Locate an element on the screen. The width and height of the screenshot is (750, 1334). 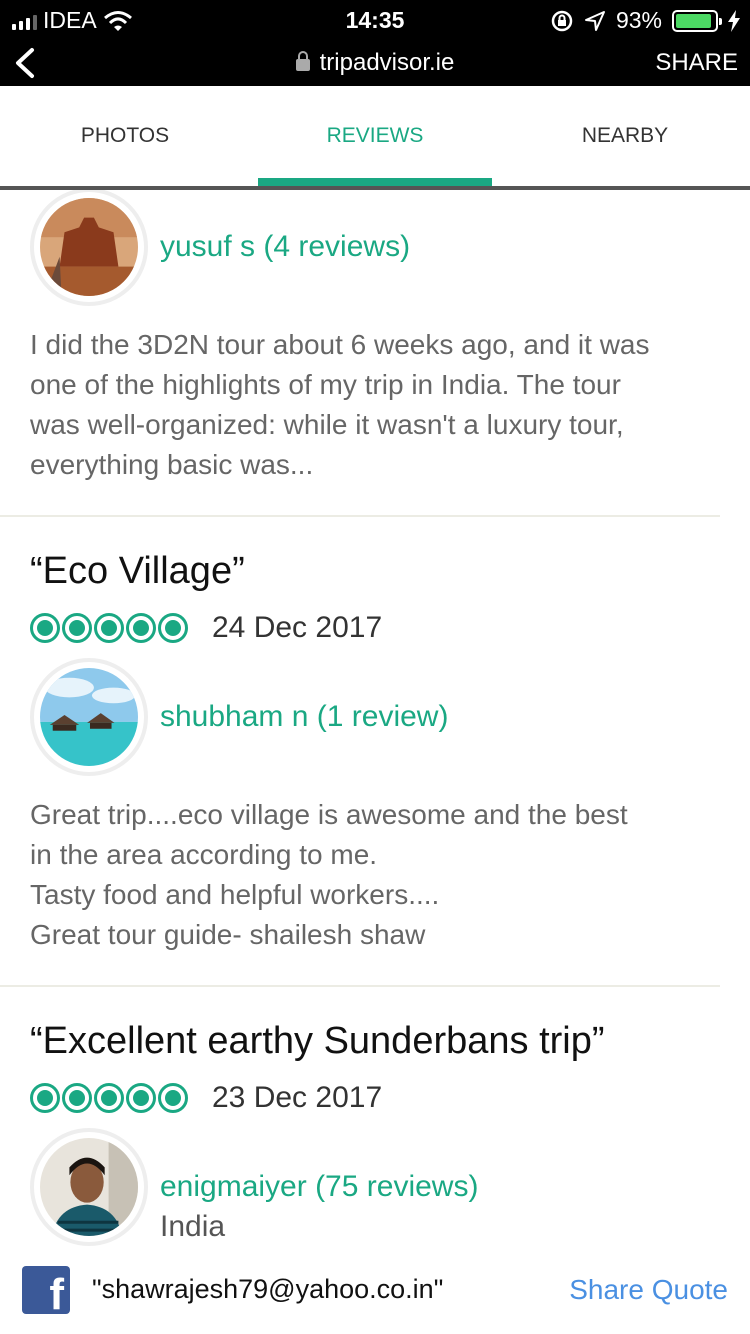
rotation-lock-icon is located at coordinates (562, 20).